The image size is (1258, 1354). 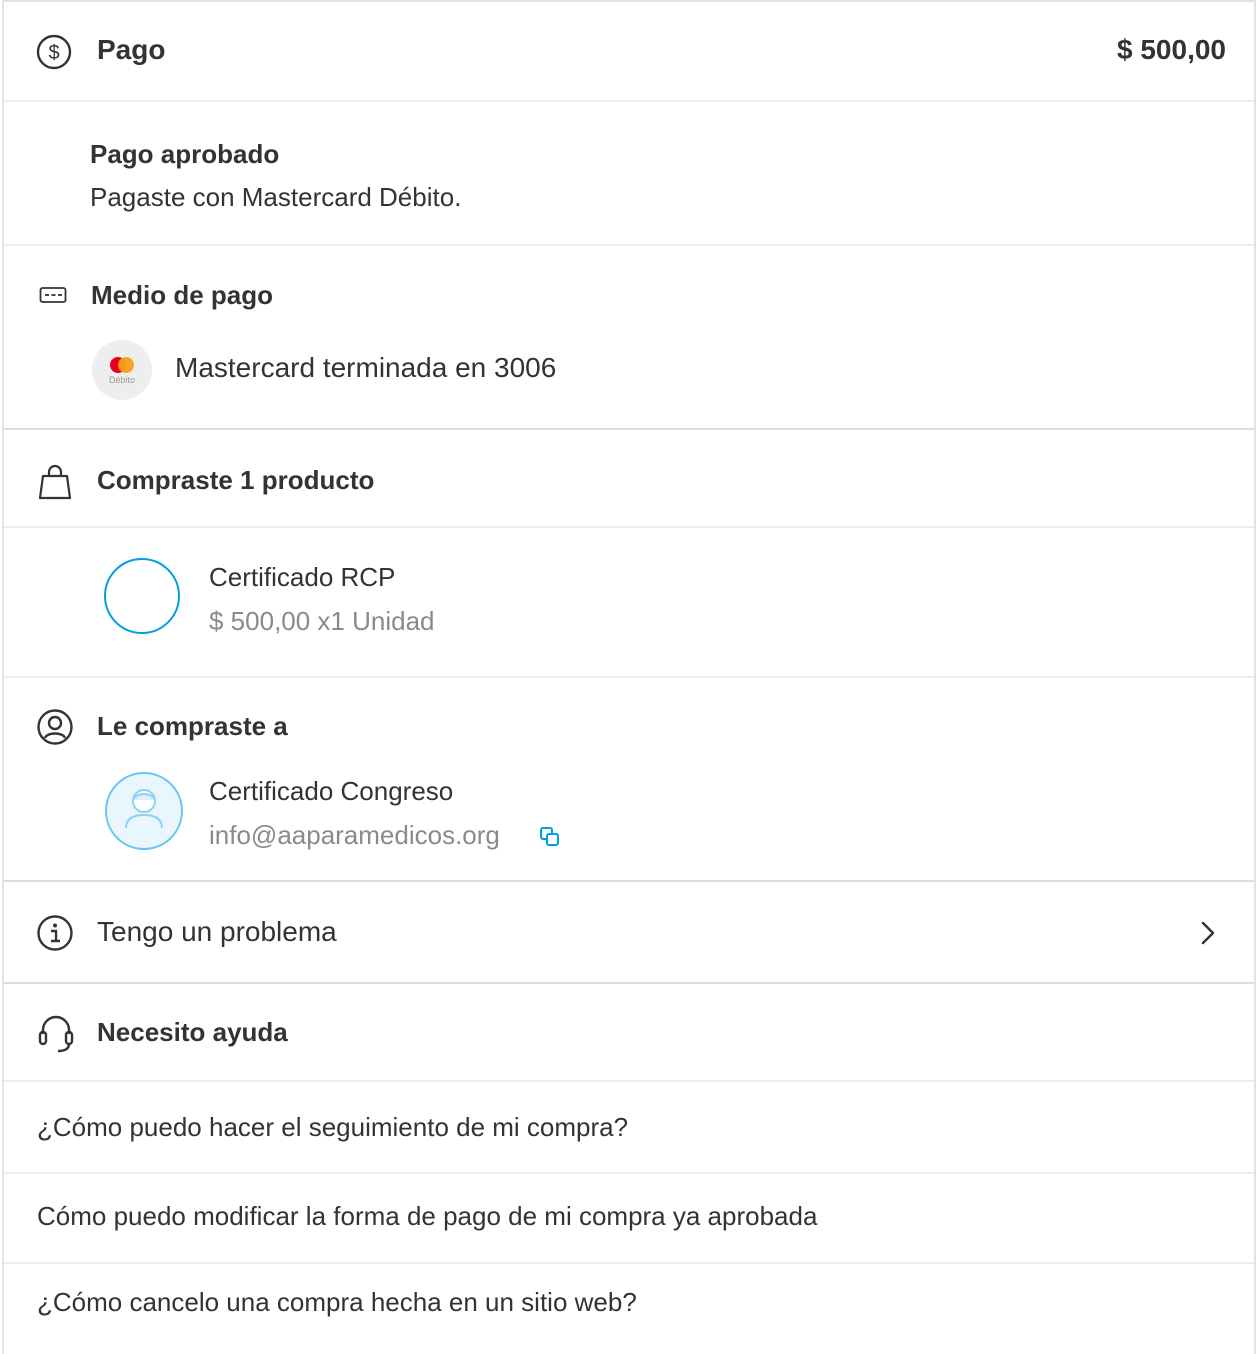 I want to click on status-detail: Pagaste con Mastercard Débito., so click(x=276, y=197).